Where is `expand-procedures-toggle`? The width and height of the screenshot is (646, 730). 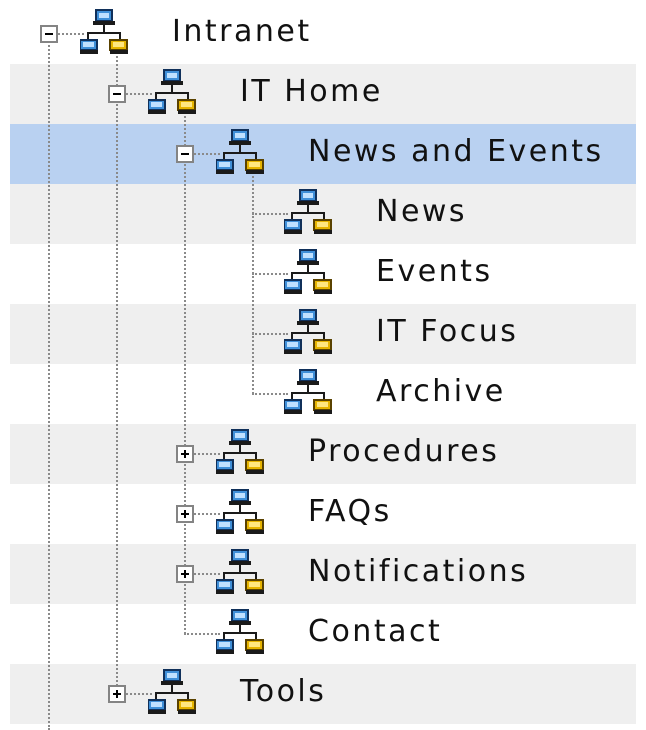 expand-procedures-toggle is located at coordinates (185, 454).